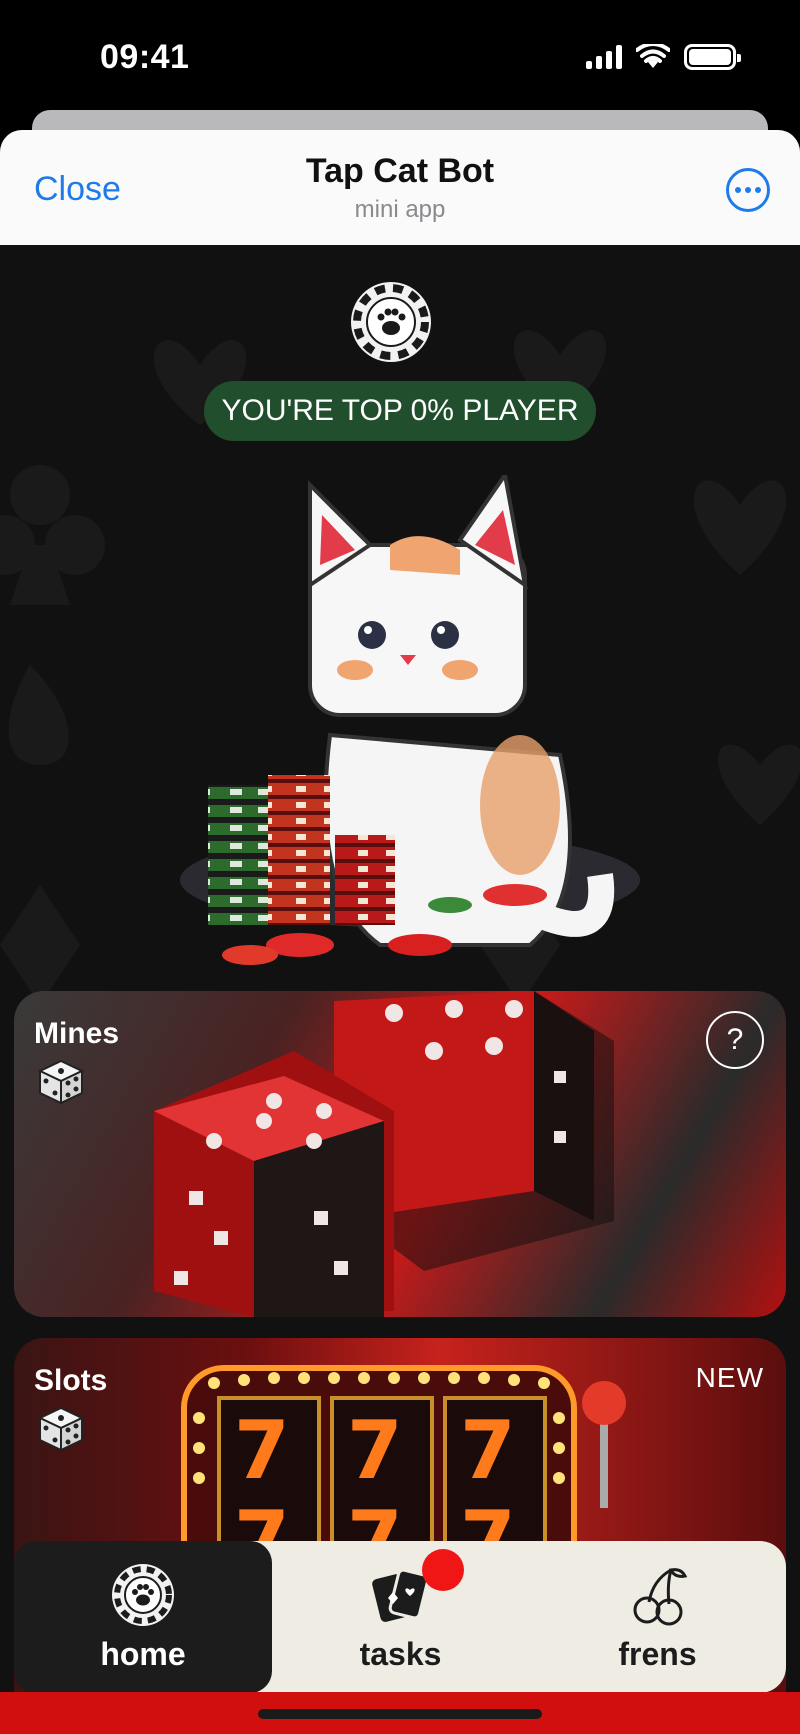 This screenshot has height=1734, width=800. I want to click on status-icons, so click(663, 57).